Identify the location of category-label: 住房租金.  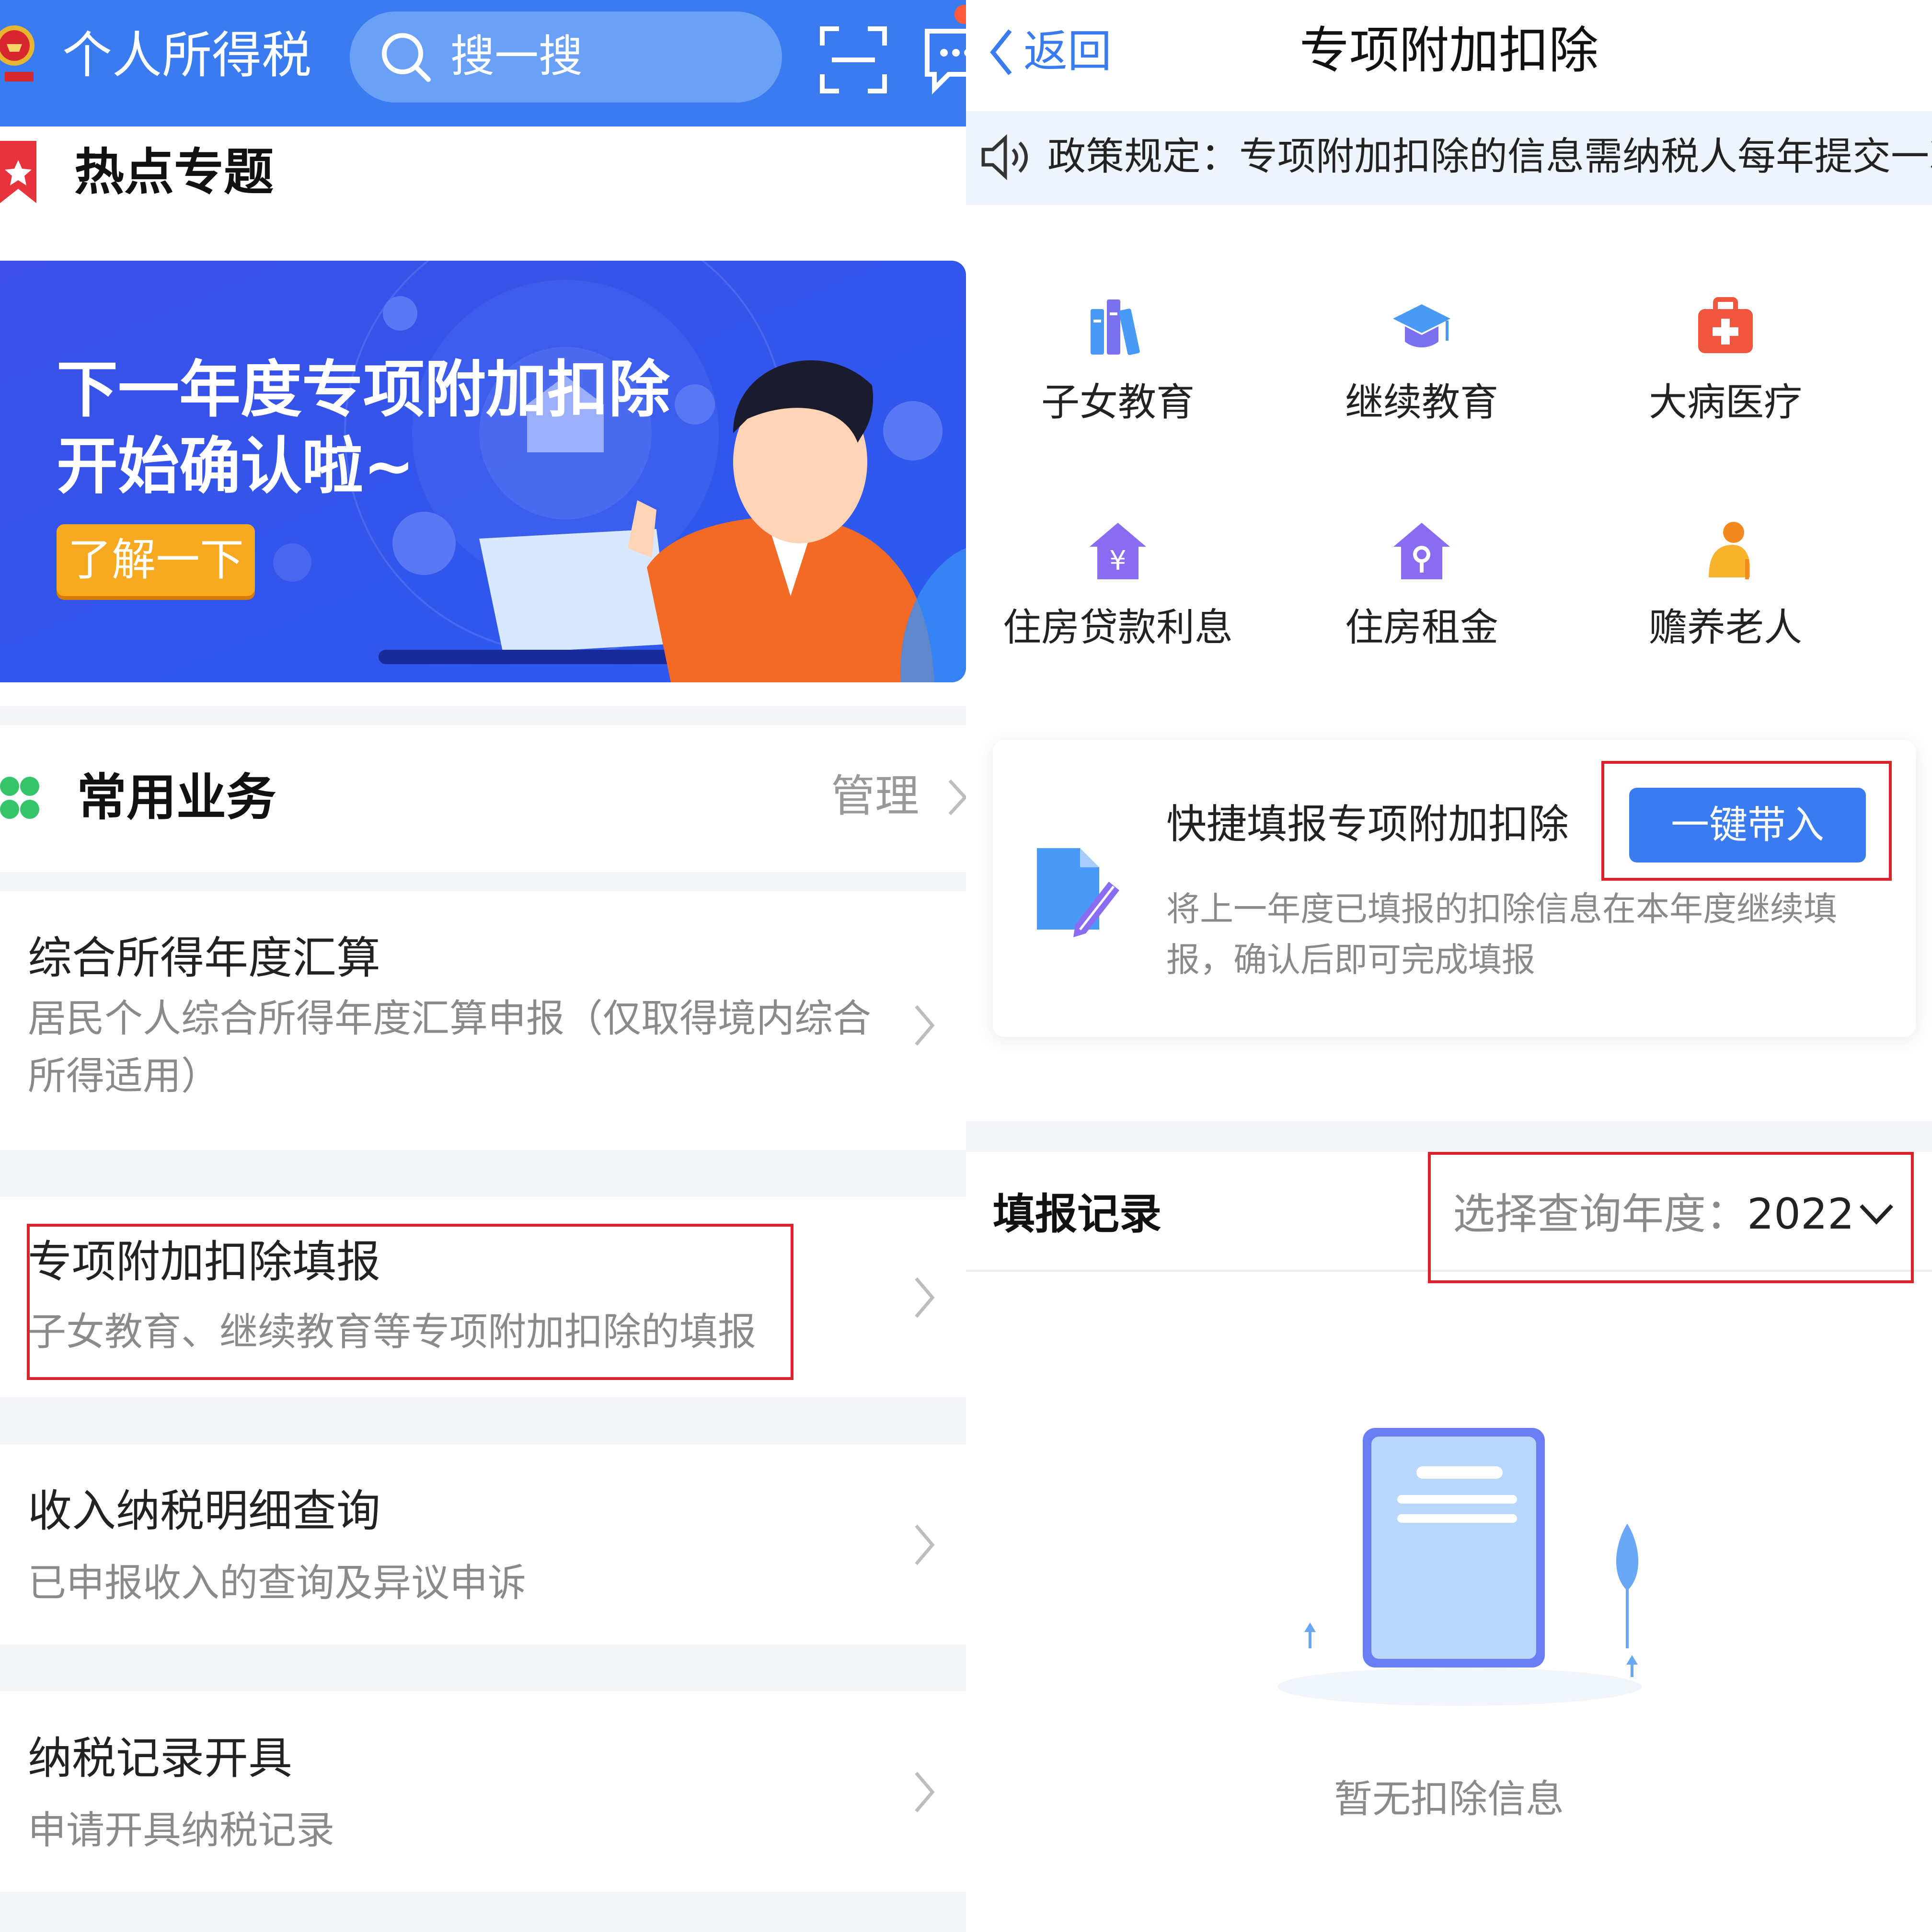
(1421, 627).